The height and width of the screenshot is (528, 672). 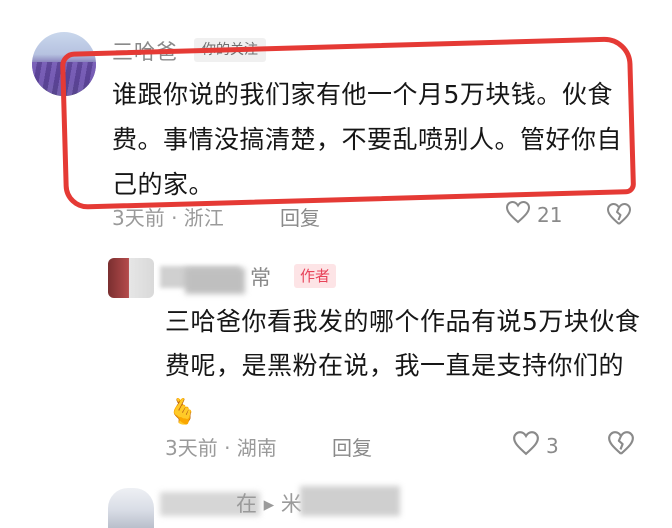 What do you see at coordinates (550, 214) in the screenshot?
I see `like-count: 21` at bounding box center [550, 214].